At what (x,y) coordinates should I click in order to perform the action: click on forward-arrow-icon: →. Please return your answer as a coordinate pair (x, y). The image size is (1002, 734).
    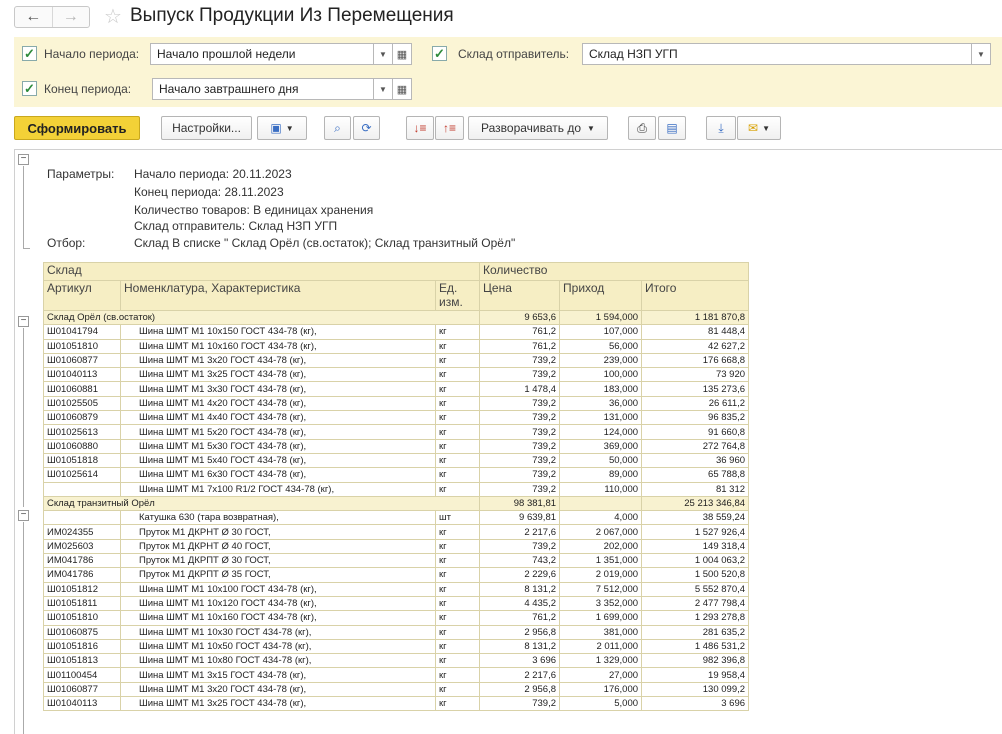
    Looking at the image, I should click on (70, 17).